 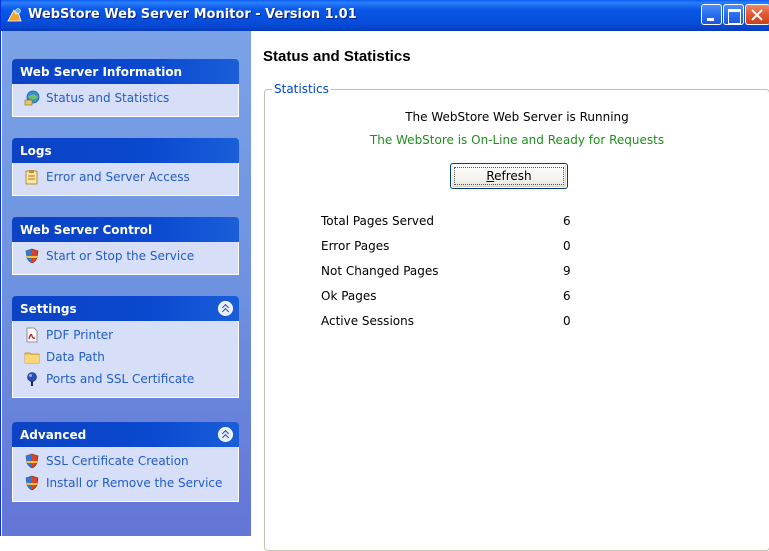 I want to click on stat-value: 9, so click(x=567, y=271).